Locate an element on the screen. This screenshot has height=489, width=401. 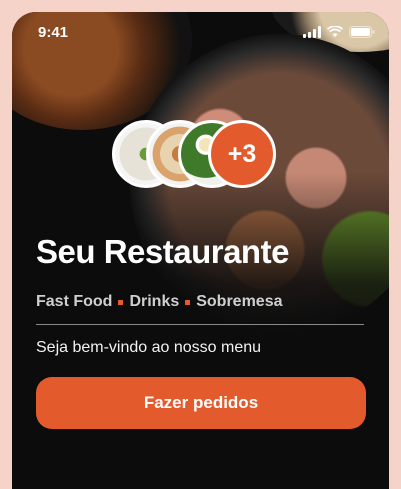
status-bar: 9:41 is located at coordinates (200, 34).